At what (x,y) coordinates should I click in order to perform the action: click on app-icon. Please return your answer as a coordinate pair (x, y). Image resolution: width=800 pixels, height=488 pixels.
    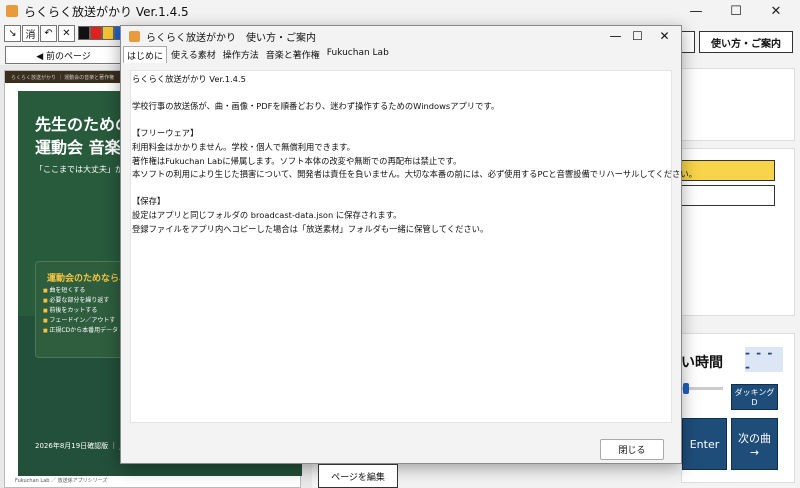
    Looking at the image, I should click on (12, 11).